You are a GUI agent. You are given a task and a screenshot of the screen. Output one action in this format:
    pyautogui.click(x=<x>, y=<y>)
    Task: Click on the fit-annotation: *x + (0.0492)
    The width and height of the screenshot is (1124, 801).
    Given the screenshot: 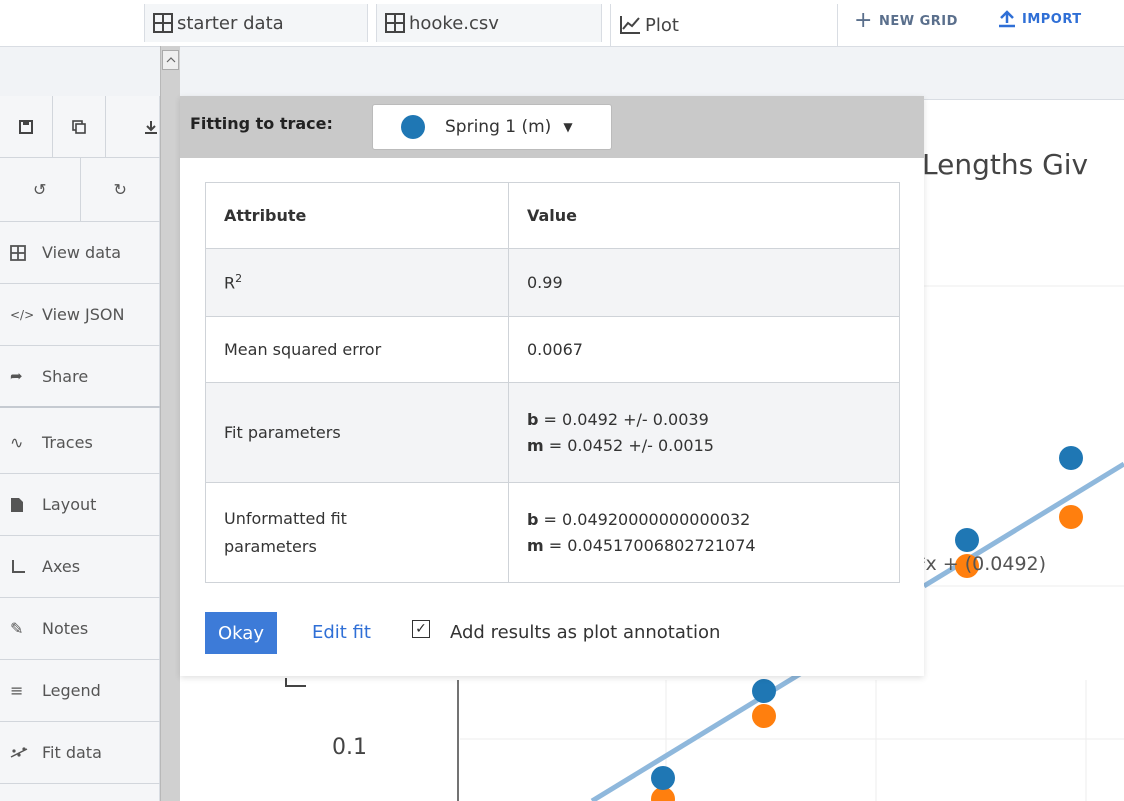 What is the action you would take?
    pyautogui.click(x=981, y=564)
    